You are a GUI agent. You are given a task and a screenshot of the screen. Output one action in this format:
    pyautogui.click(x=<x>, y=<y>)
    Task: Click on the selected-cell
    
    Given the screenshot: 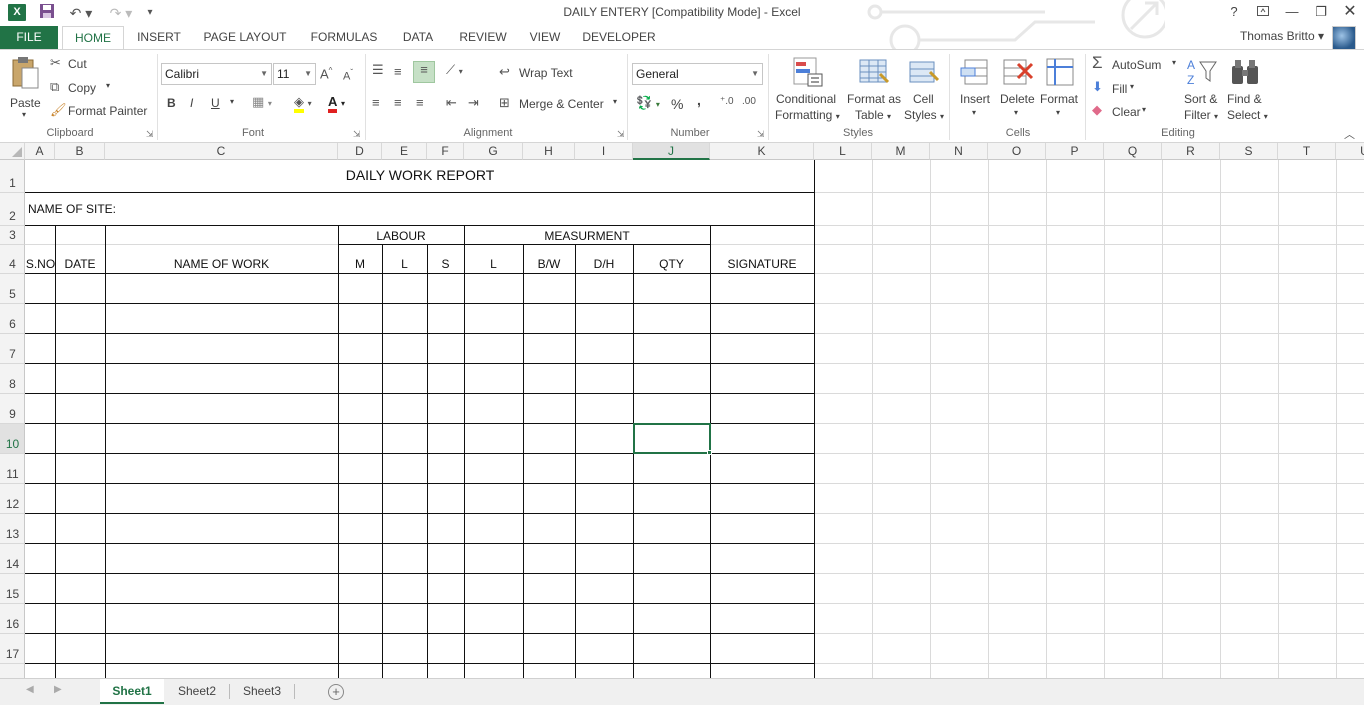 What is the action you would take?
    pyautogui.click(x=672, y=438)
    